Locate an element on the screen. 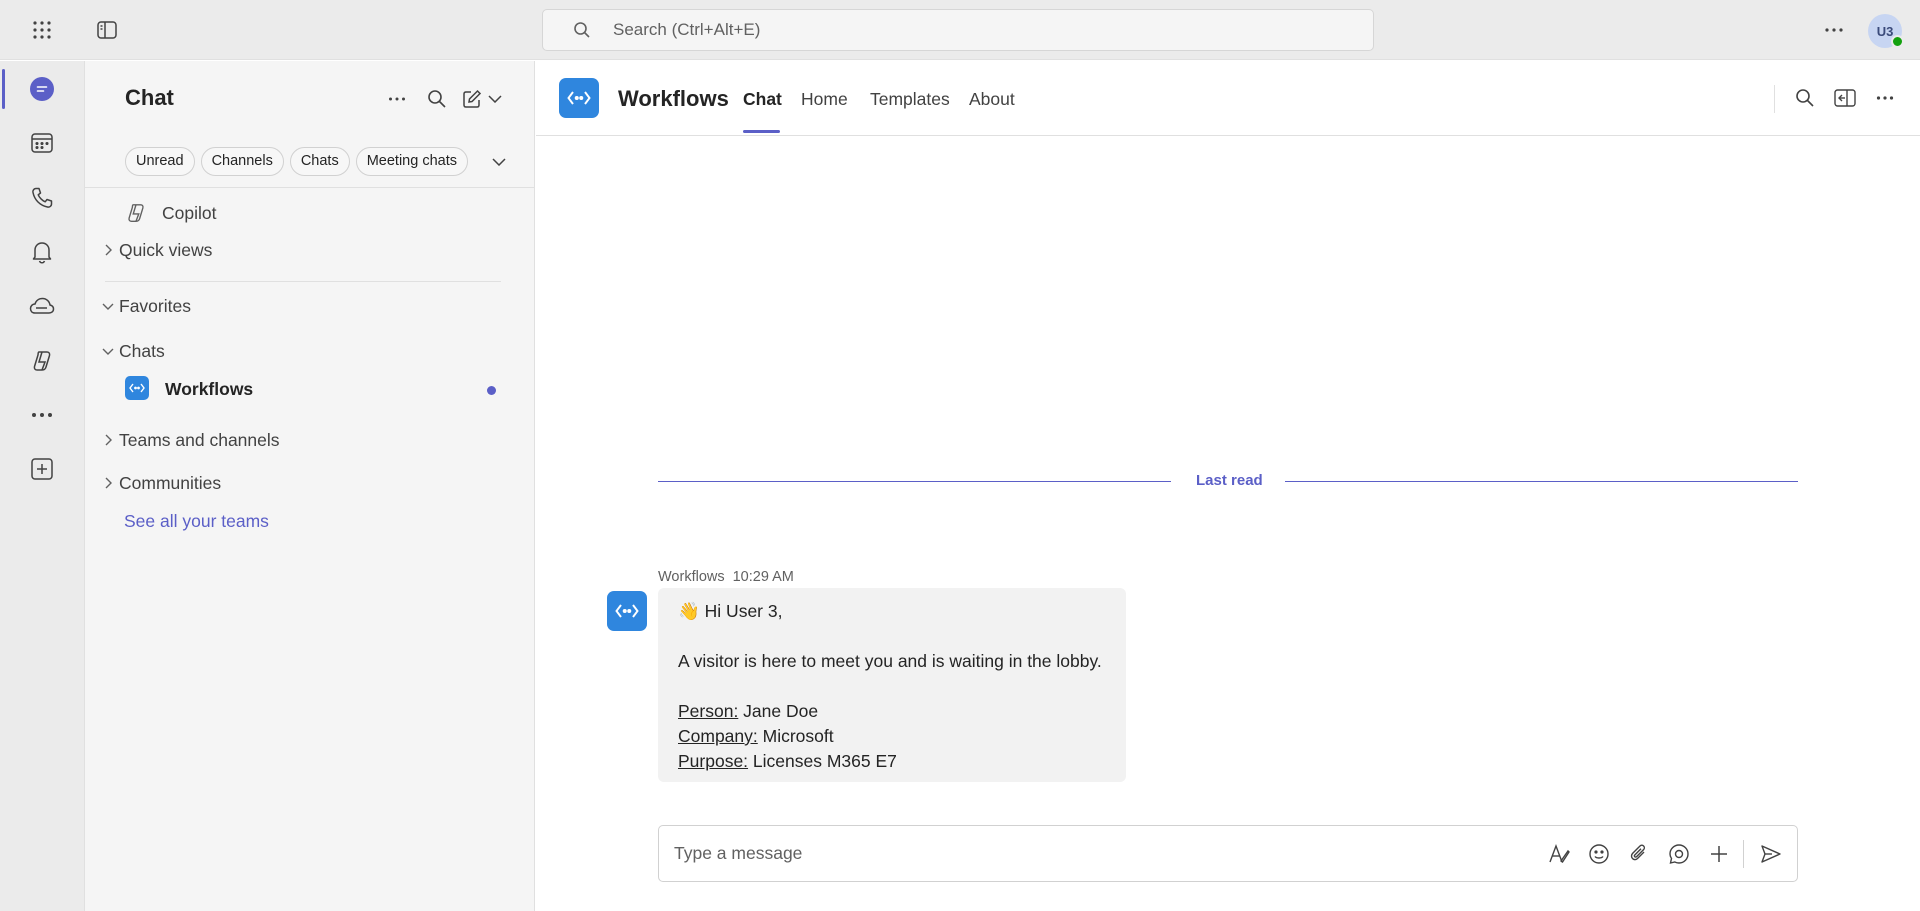 The width and height of the screenshot is (1920, 911). new-chat-icon is located at coordinates (472, 99).